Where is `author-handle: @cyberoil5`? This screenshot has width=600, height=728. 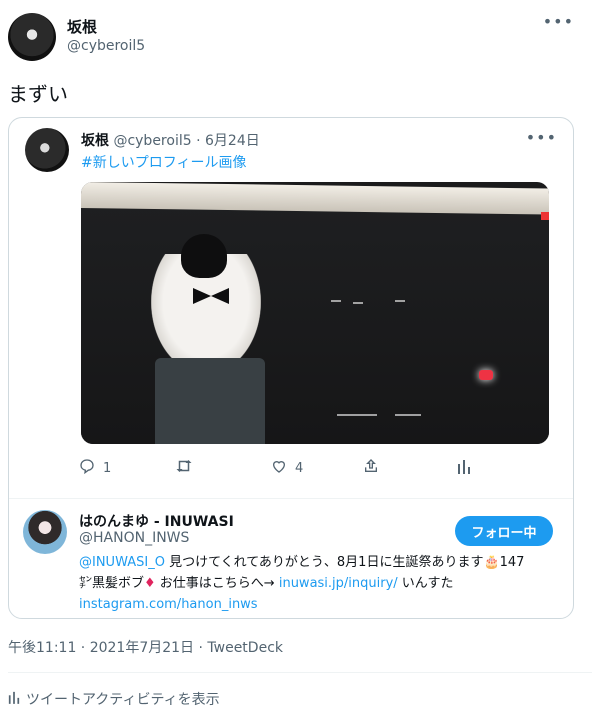
author-handle: @cyberoil5 is located at coordinates (106, 46).